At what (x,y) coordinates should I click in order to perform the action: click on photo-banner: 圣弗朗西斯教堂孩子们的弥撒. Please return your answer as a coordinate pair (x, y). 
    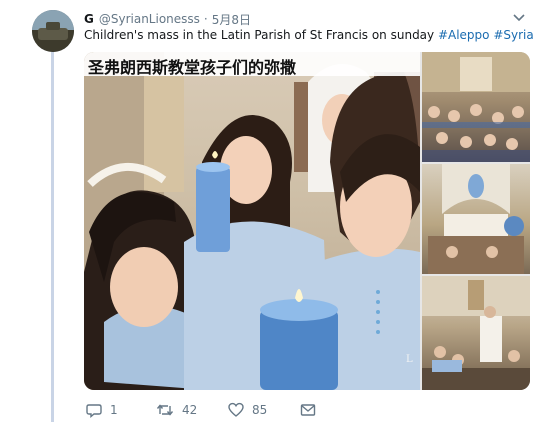
    Looking at the image, I should click on (252, 64).